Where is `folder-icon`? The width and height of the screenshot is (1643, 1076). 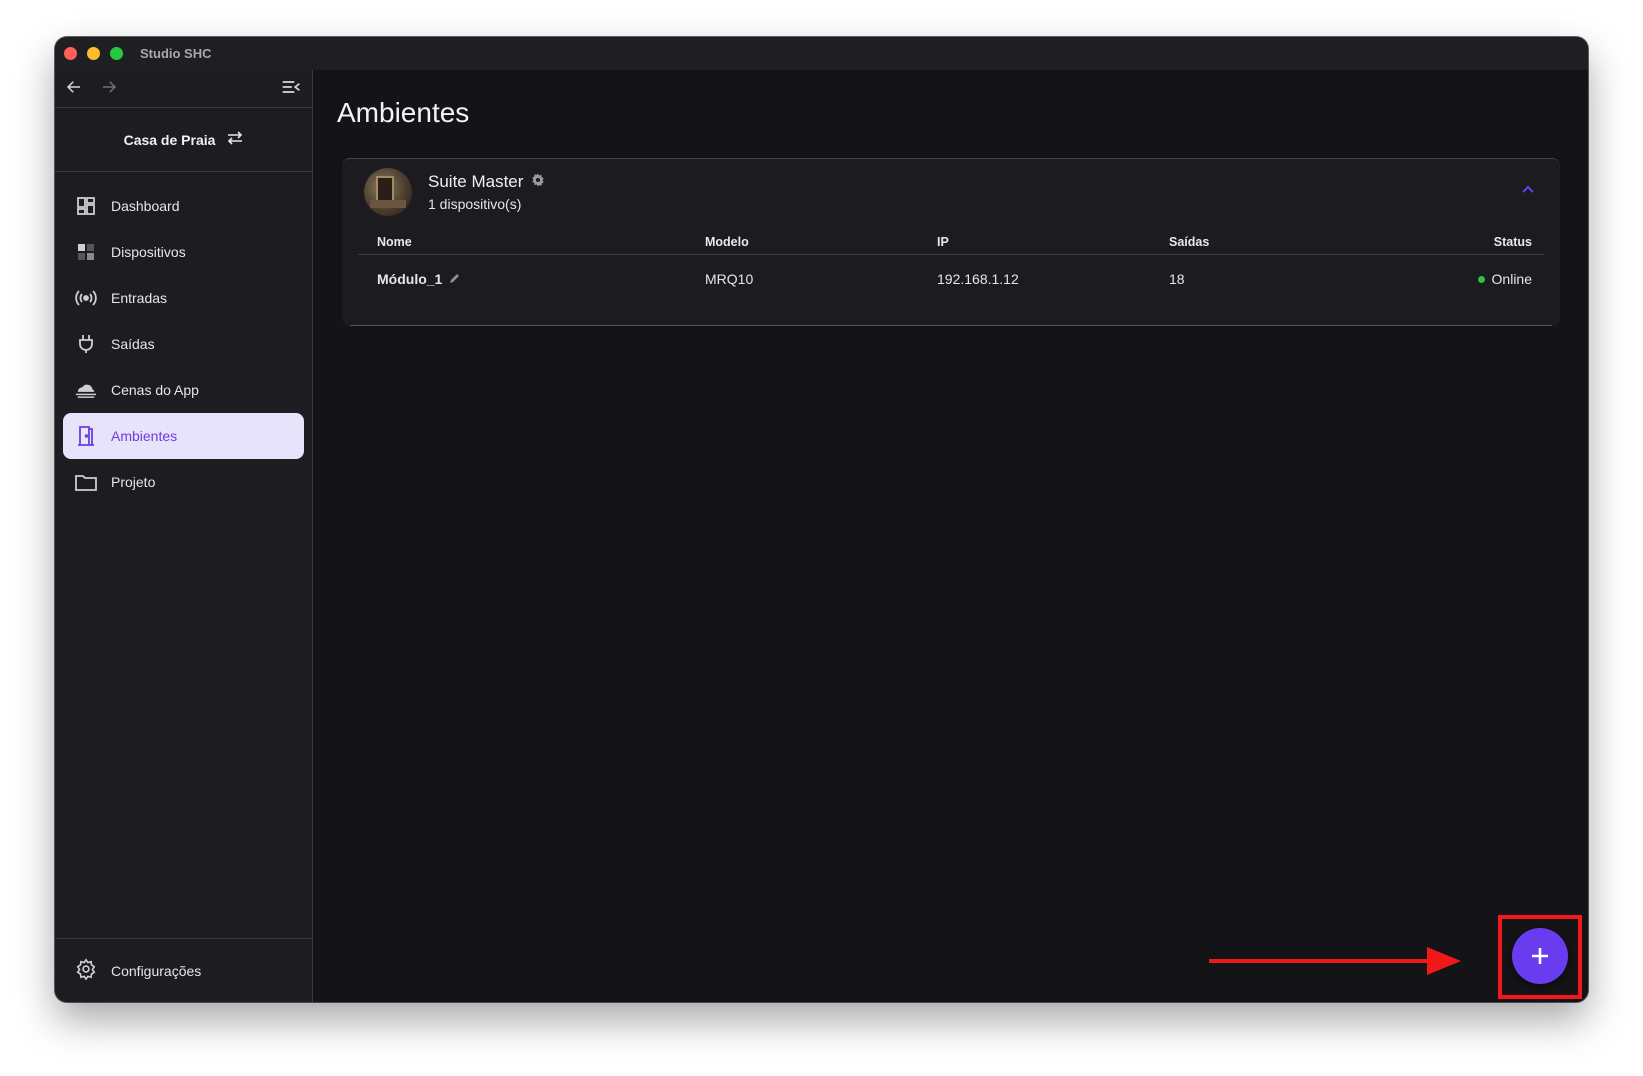 folder-icon is located at coordinates (86, 482).